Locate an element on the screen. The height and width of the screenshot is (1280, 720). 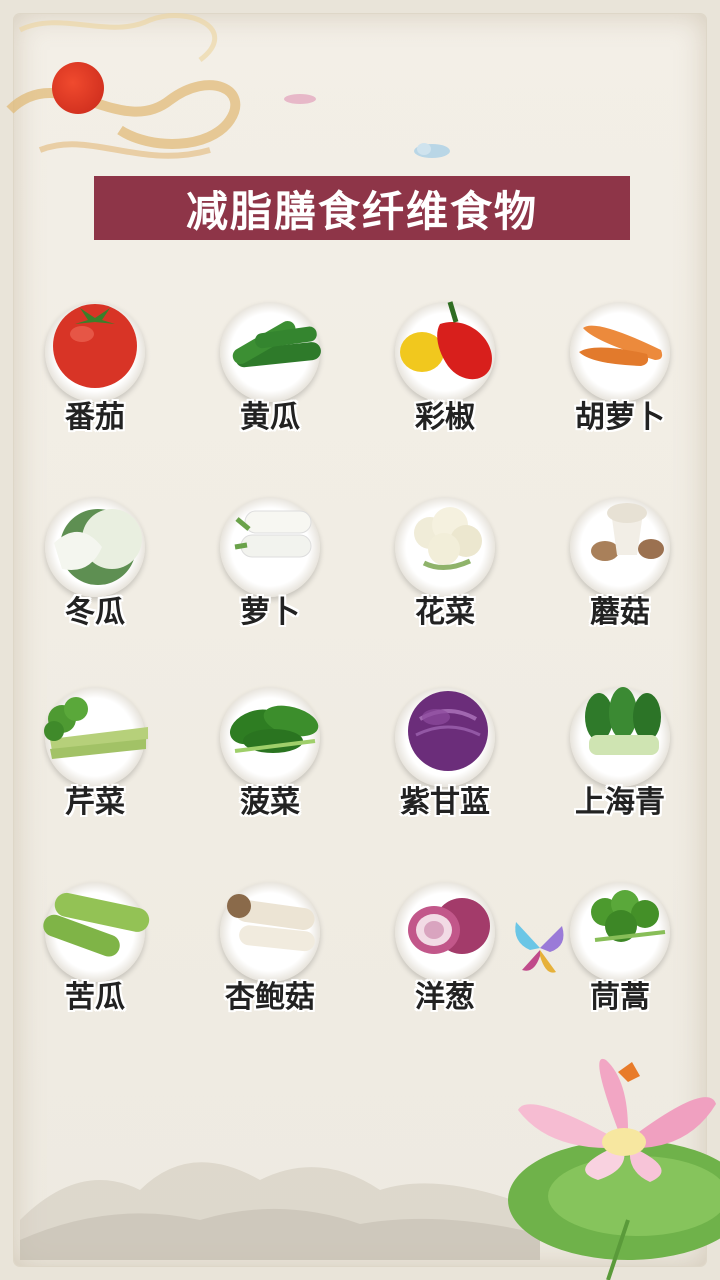
food-item-bok-choy: 上海青 is located at coordinates (620, 748).